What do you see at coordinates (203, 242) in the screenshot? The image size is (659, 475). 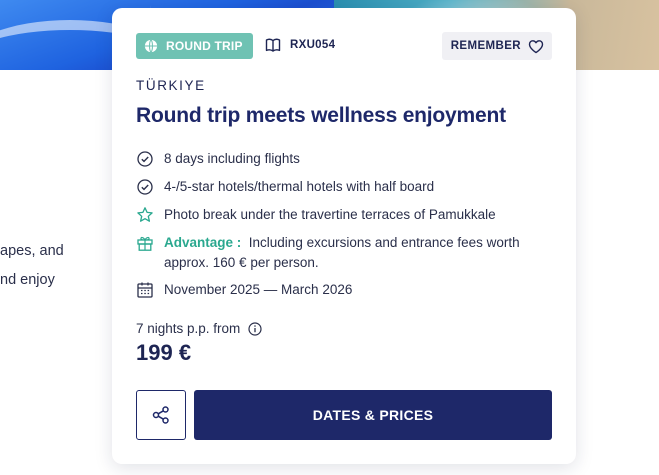 I see `advantage-label: Advantage :` at bounding box center [203, 242].